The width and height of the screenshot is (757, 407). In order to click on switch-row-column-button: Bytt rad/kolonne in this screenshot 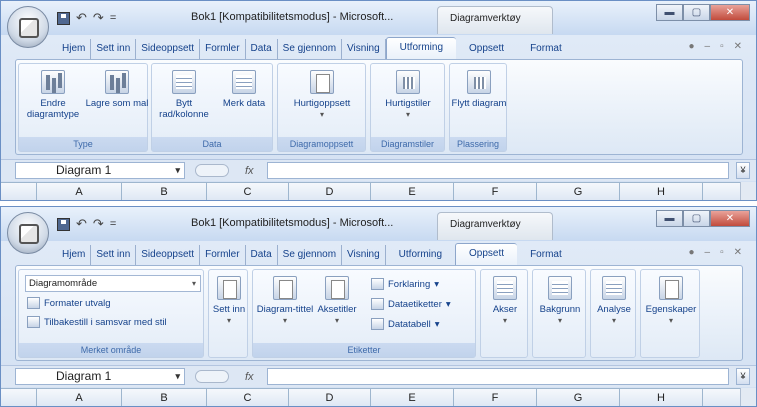, I will do `click(184, 94)`.